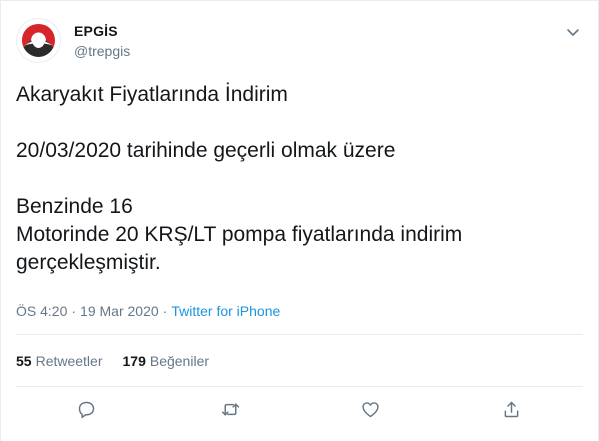  I want to click on tweet-actions, so click(300, 412).